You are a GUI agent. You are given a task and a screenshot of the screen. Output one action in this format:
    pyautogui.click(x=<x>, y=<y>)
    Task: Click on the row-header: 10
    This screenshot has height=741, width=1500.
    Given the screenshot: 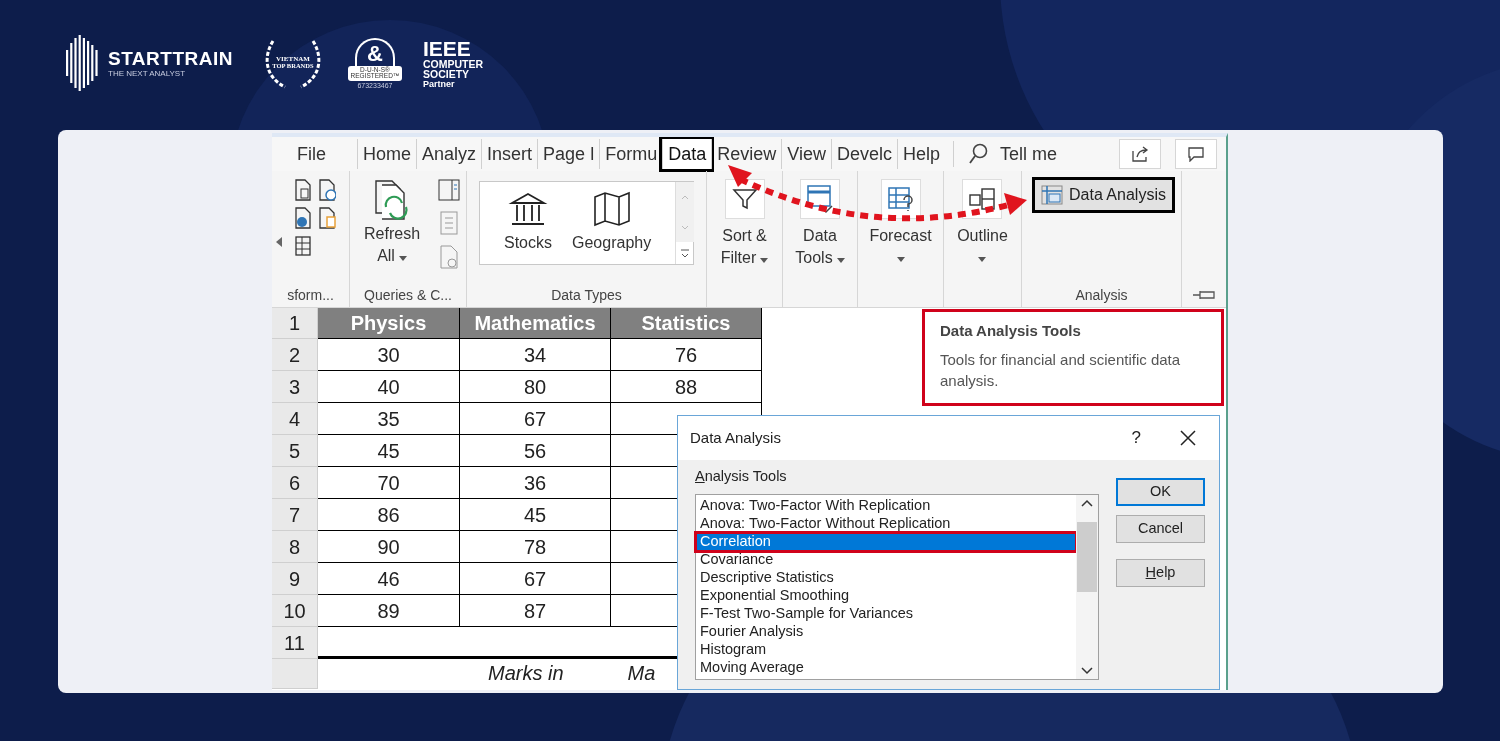 What is the action you would take?
    pyautogui.click(x=295, y=611)
    